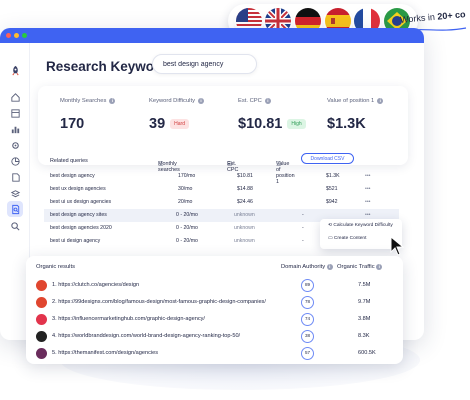 This screenshot has width=470, height=400. Describe the element at coordinates (15, 97) in the screenshot. I see `home-icon` at that location.